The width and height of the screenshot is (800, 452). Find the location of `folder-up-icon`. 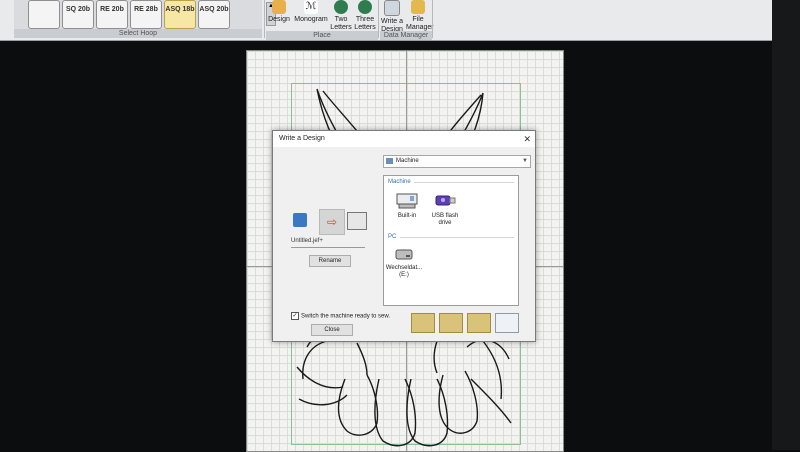

folder-up-icon is located at coordinates (479, 323).